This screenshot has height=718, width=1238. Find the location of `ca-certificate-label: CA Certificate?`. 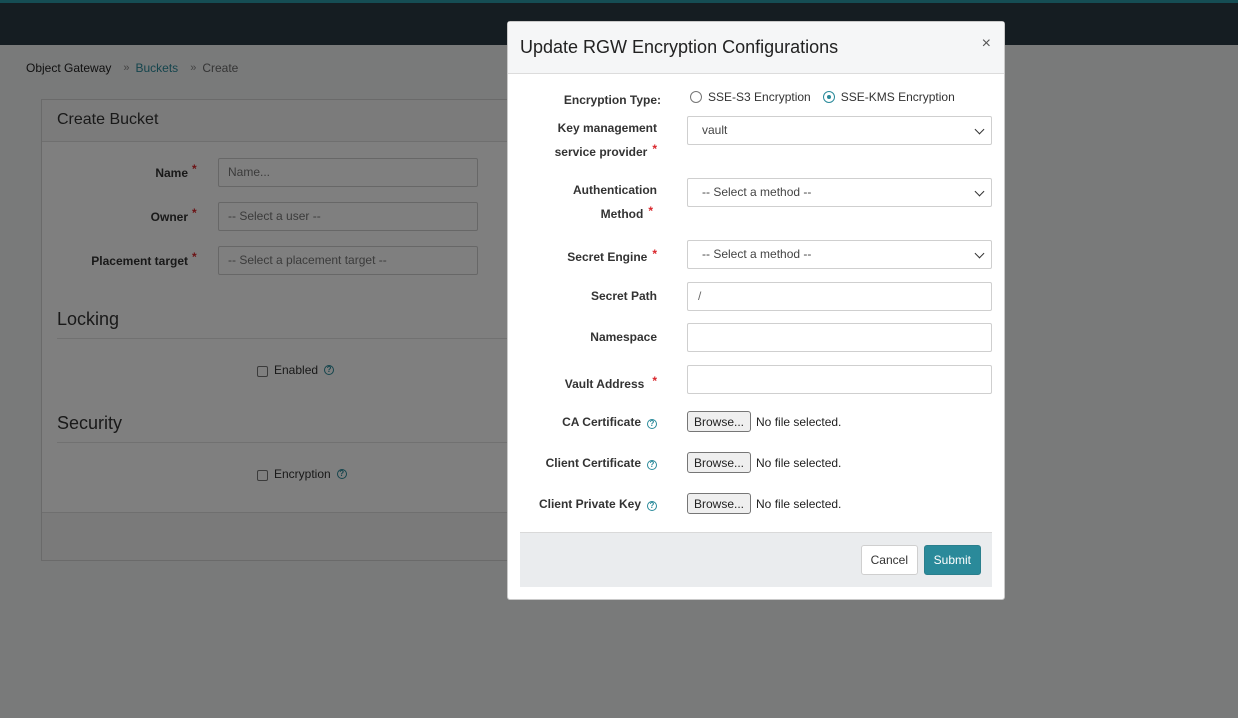

ca-certificate-label: CA Certificate? is located at coordinates (589, 423).